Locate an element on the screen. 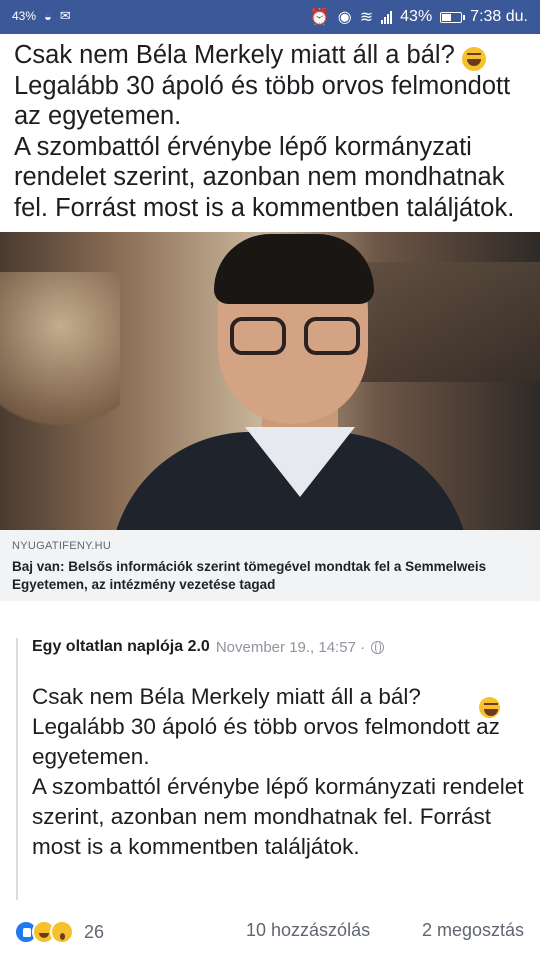  reactions: 26 is located at coordinates (59, 932).